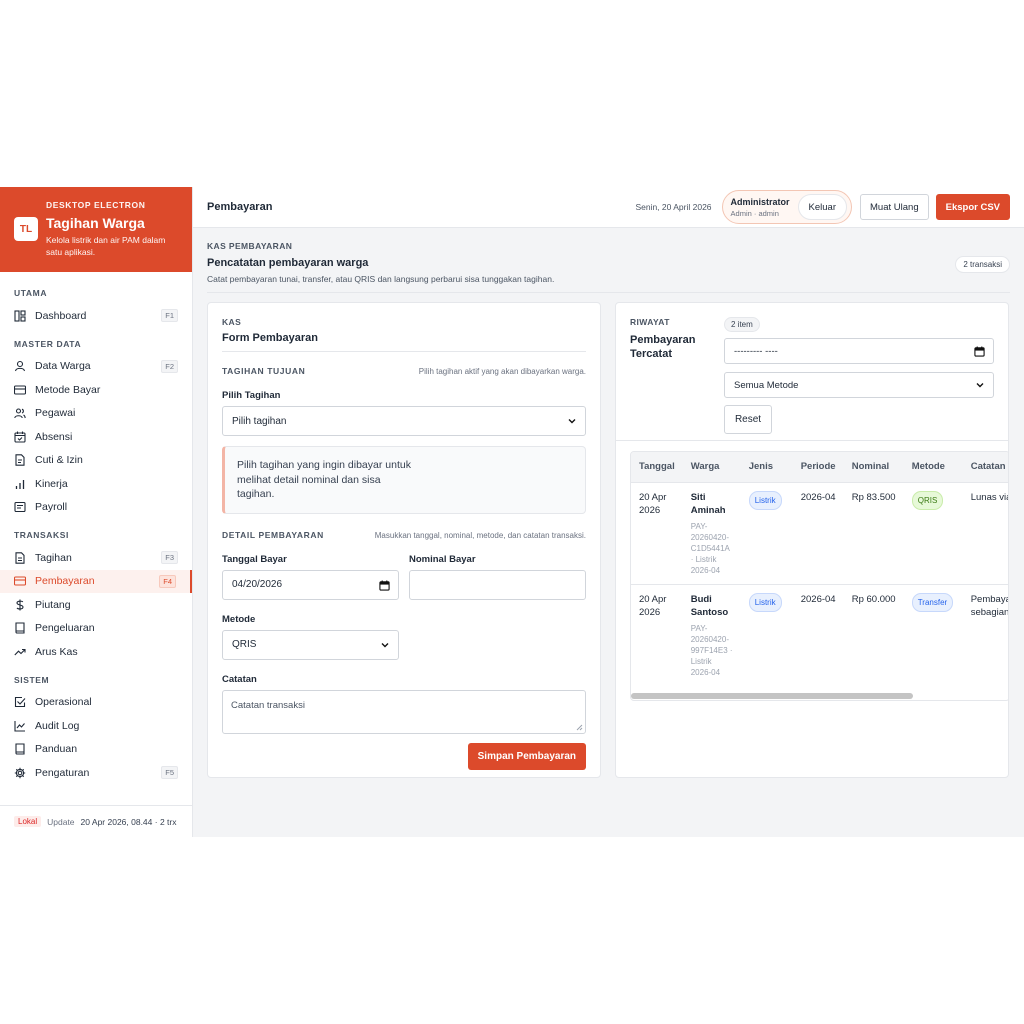 Image resolution: width=1024 pixels, height=1024 pixels. Describe the element at coordinates (96, 367) in the screenshot. I see `sidebar-item-data-warga: Data Warga F2` at that location.